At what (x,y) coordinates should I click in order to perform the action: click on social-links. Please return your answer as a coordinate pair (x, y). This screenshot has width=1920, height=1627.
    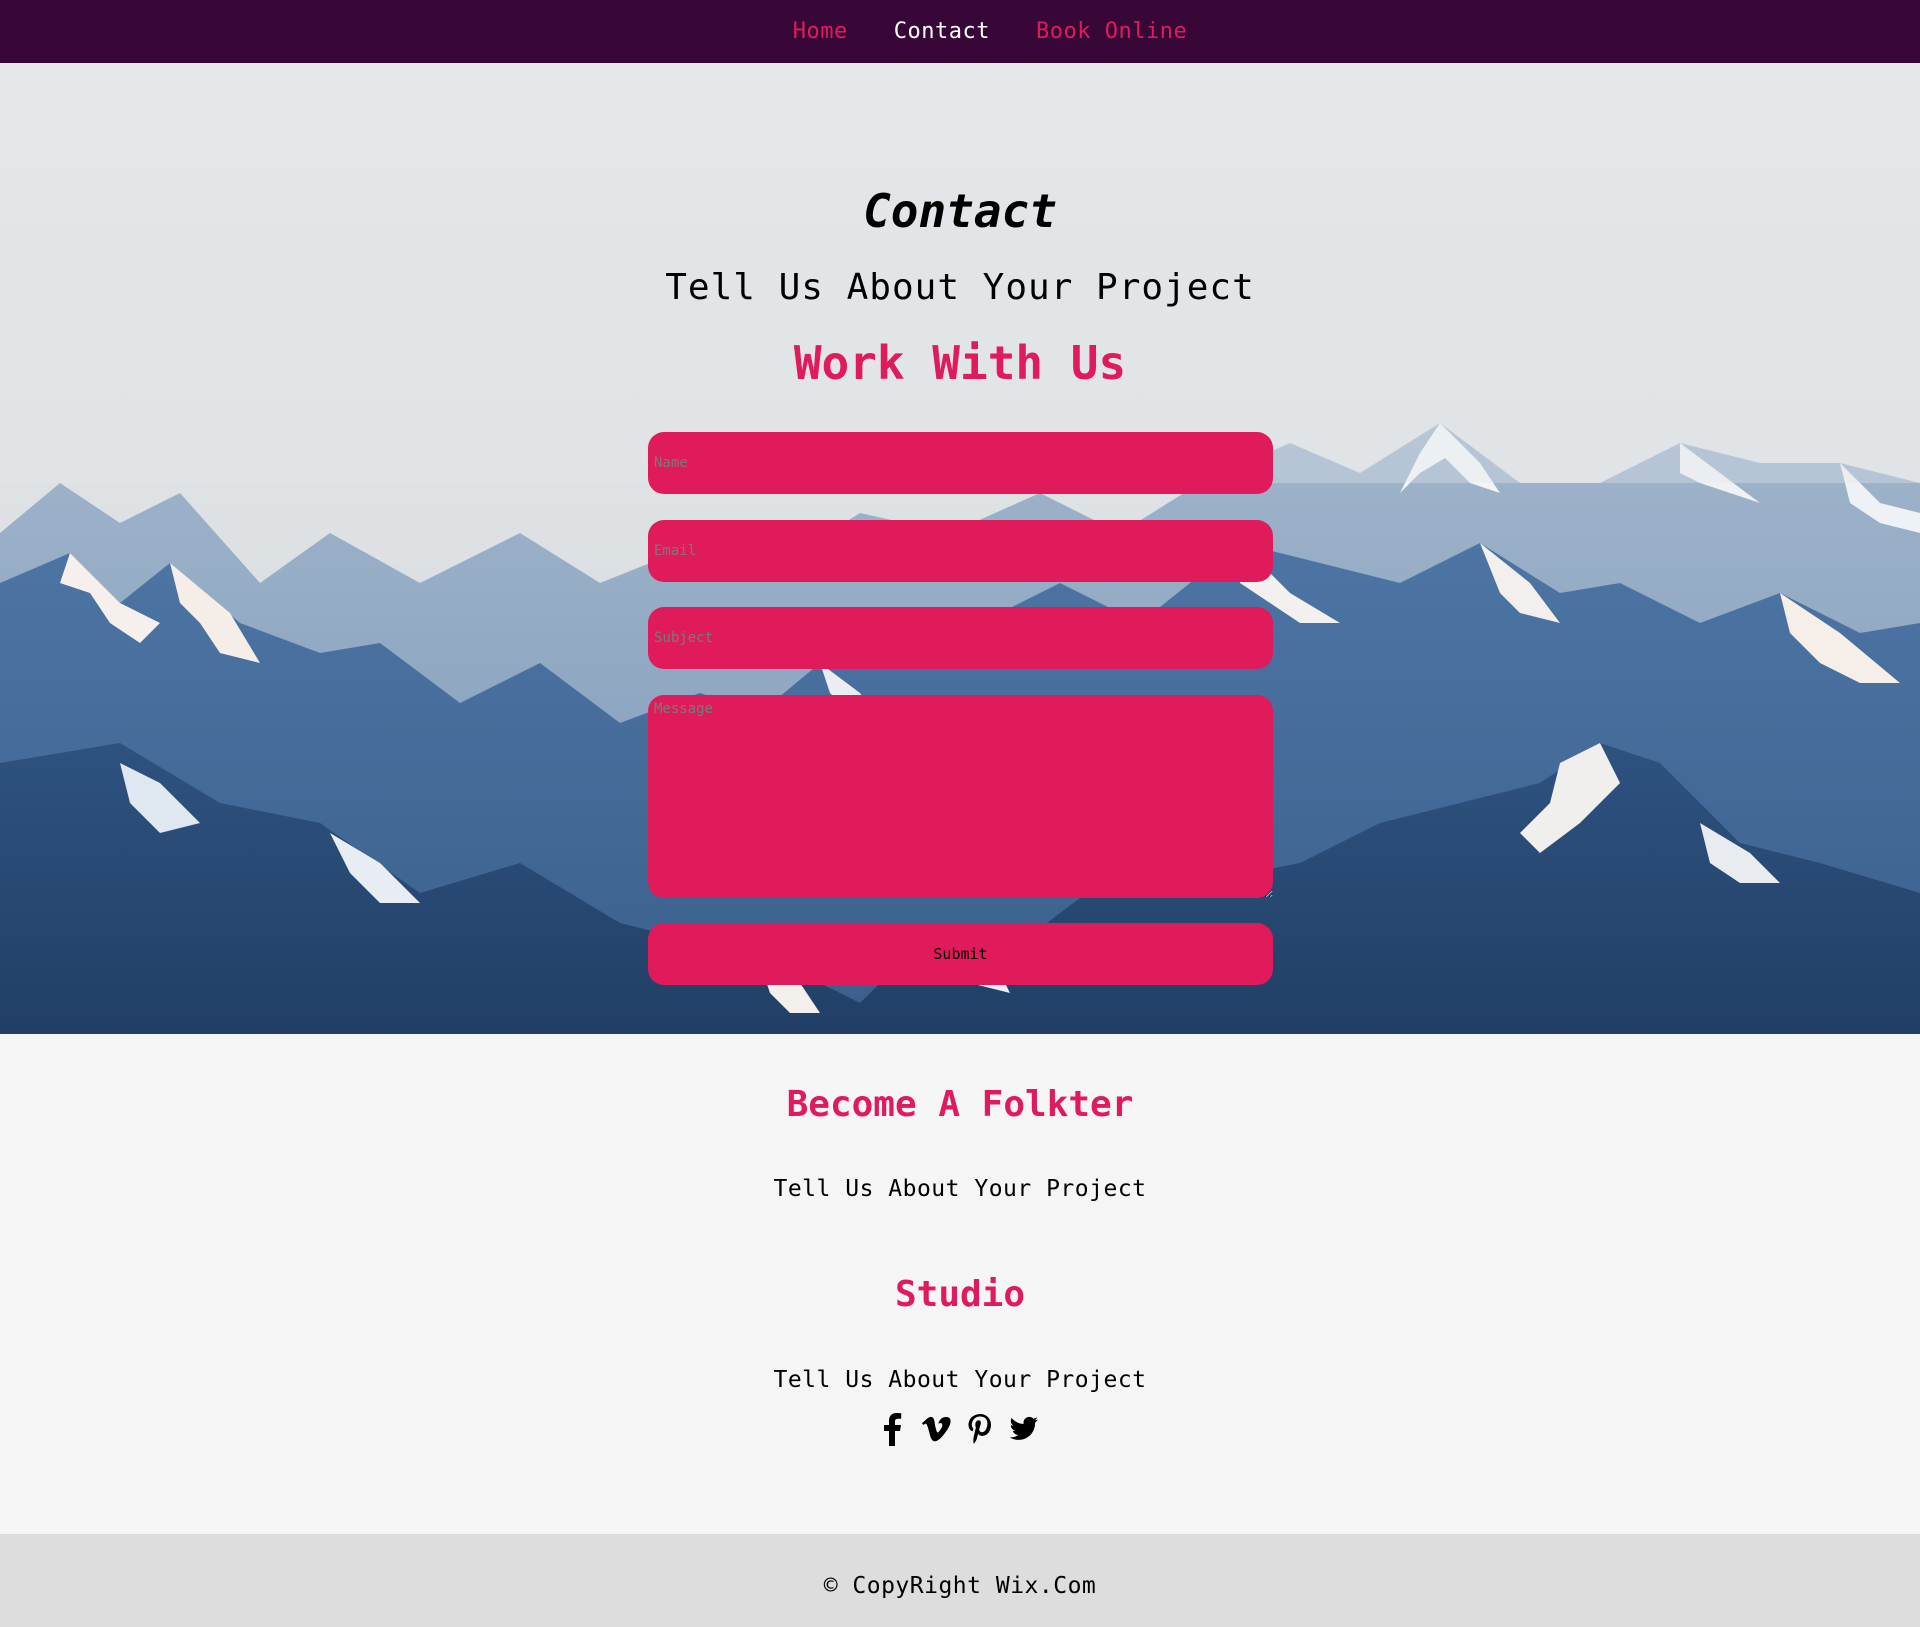
    Looking at the image, I should click on (959, 1429).